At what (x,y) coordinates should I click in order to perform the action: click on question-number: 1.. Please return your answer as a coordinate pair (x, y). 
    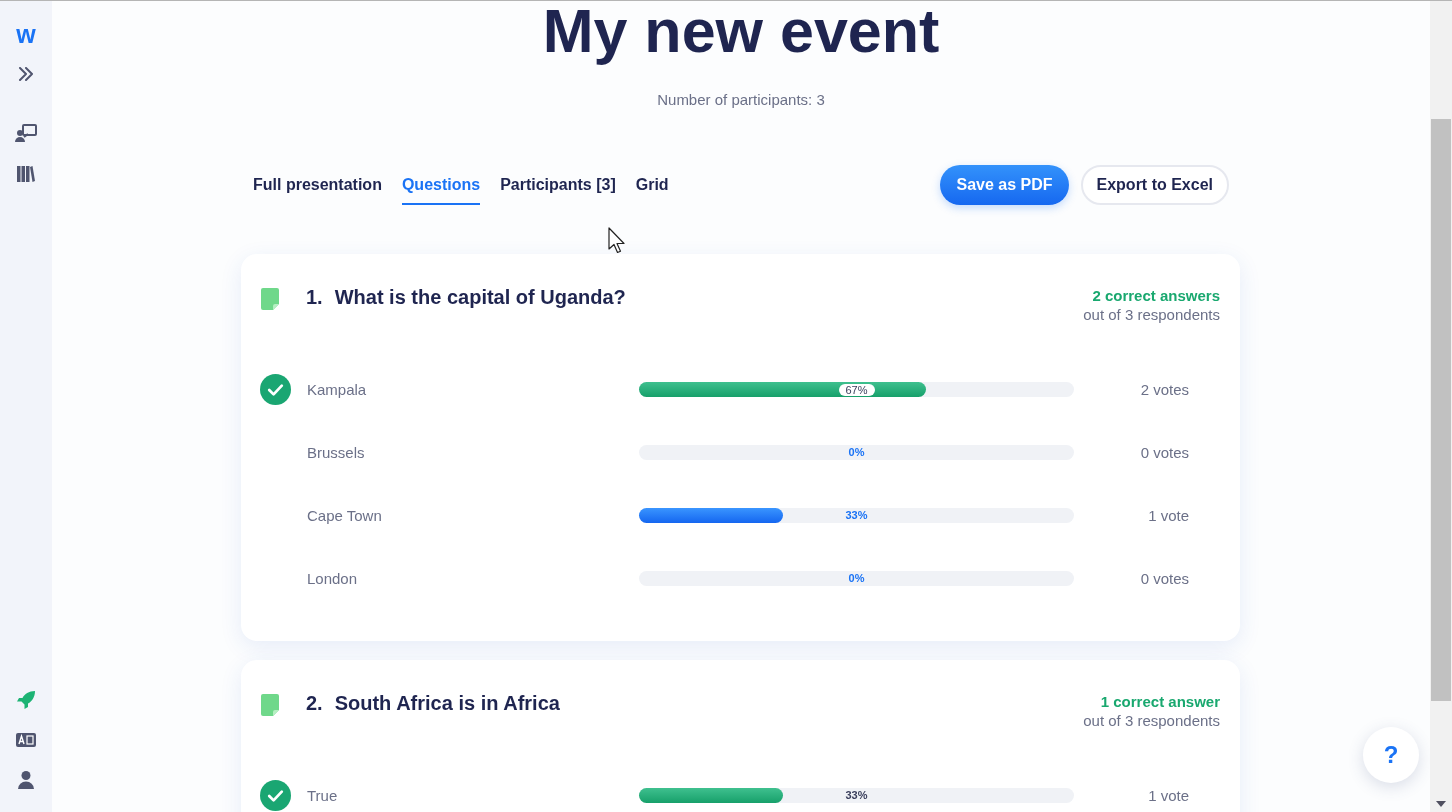
    Looking at the image, I should click on (314, 297).